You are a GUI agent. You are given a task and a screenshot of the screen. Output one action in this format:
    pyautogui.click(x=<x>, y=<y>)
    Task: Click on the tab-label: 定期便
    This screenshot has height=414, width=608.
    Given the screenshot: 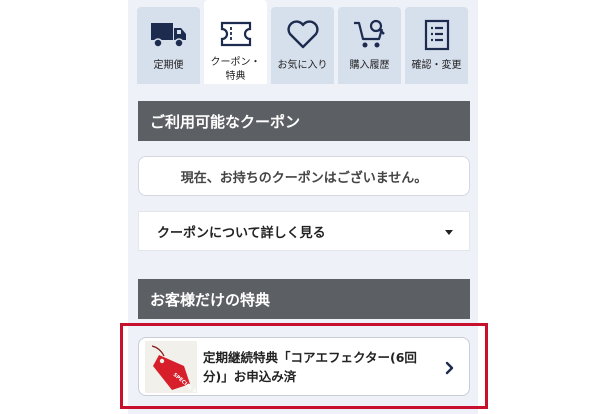 What is the action you would take?
    pyautogui.click(x=168, y=65)
    